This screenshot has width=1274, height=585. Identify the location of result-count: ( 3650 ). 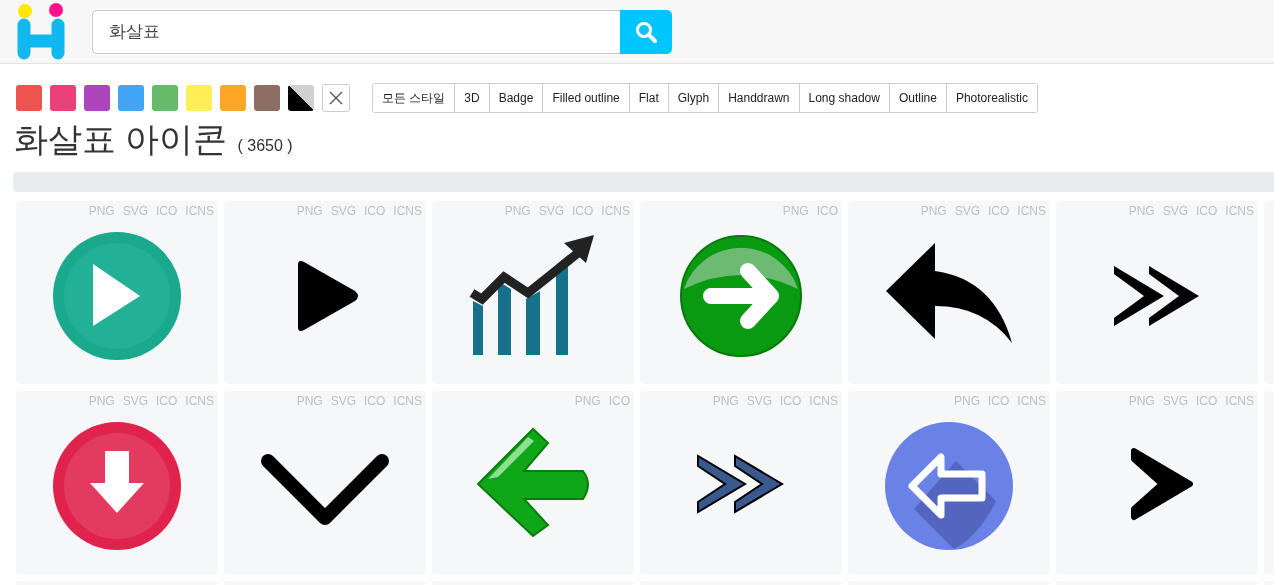
(265, 146).